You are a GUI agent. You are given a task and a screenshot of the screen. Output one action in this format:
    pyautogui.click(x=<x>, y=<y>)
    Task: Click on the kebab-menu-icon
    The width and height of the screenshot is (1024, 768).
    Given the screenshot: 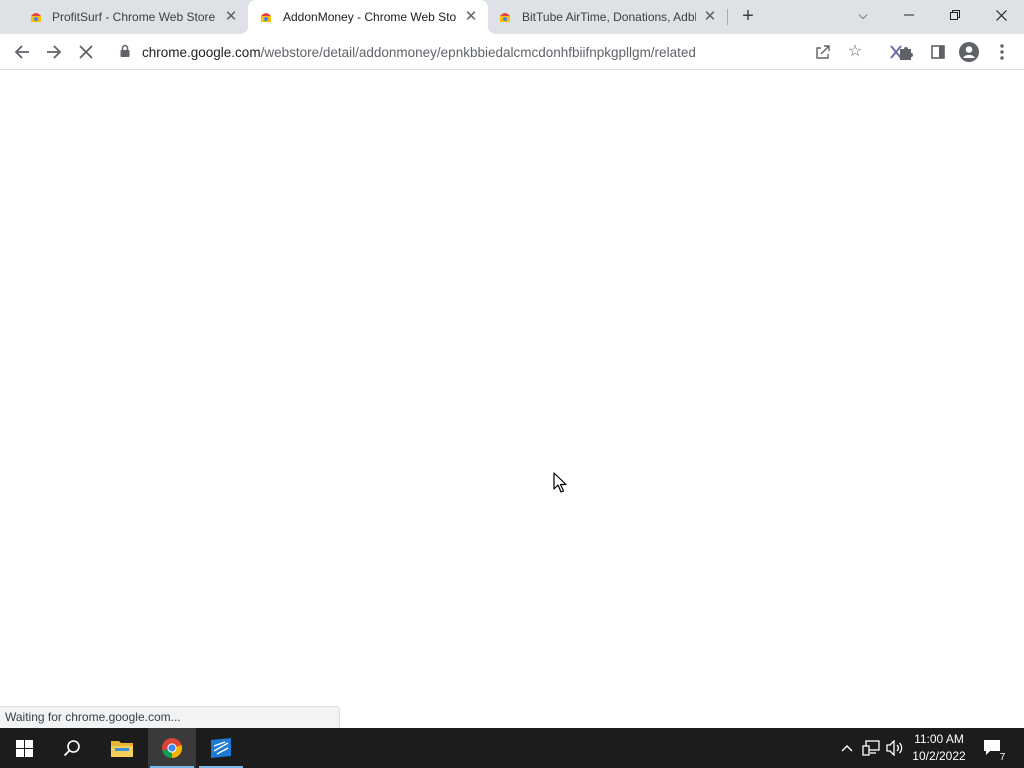 What is the action you would take?
    pyautogui.click(x=1002, y=52)
    